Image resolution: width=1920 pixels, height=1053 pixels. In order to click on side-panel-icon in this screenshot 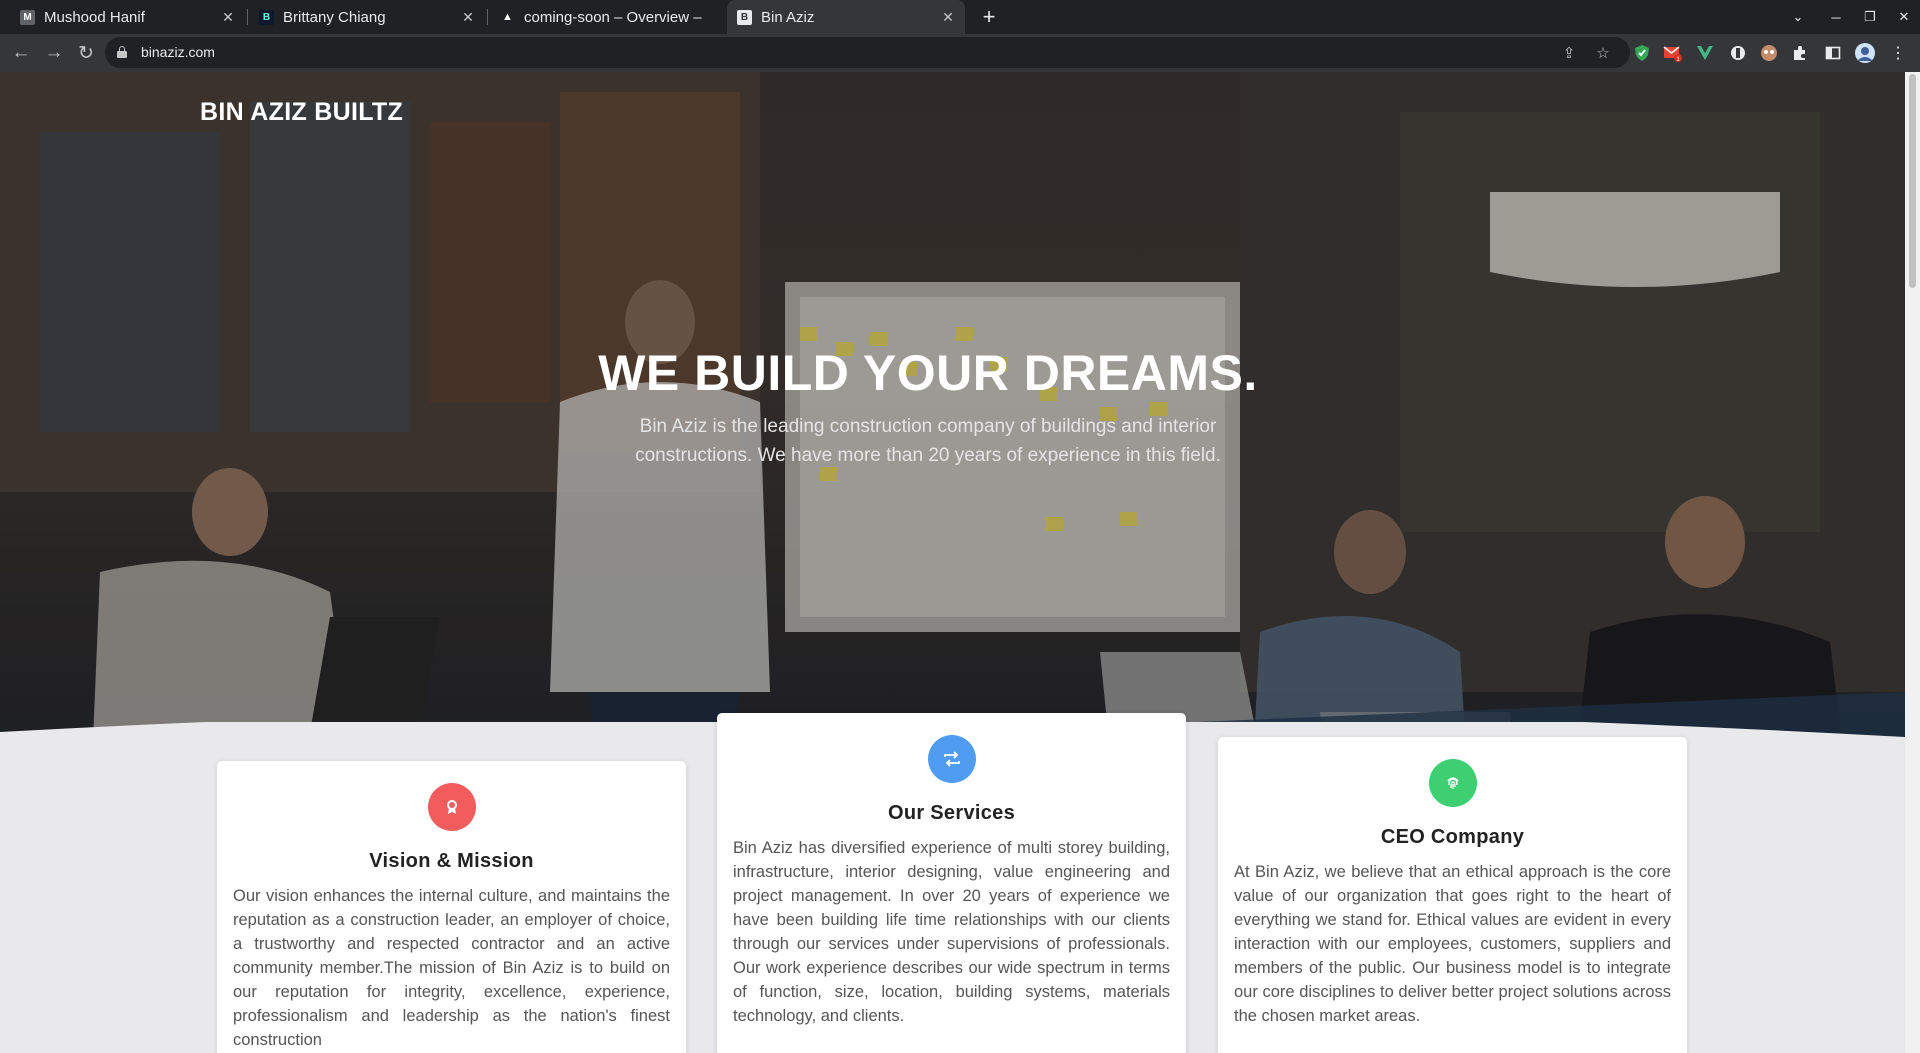, I will do `click(1833, 53)`.